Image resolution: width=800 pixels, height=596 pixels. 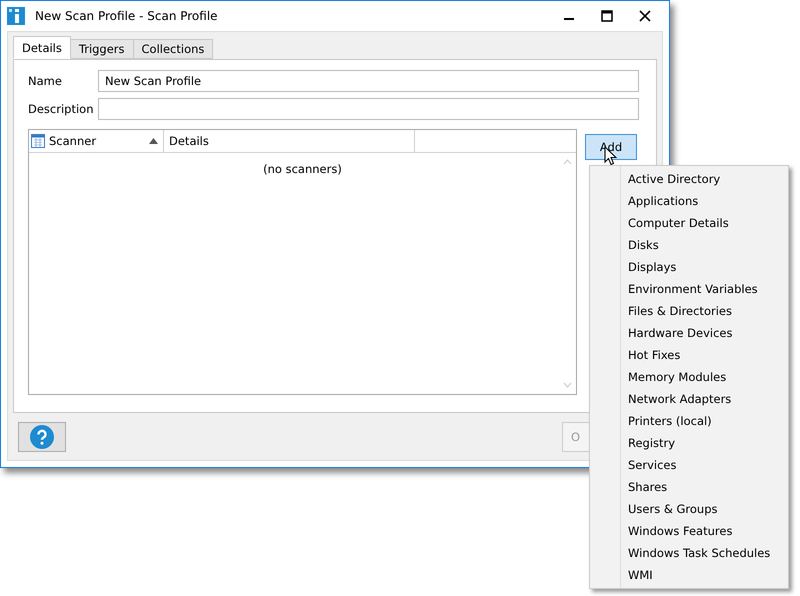 What do you see at coordinates (126, 16) in the screenshot?
I see `window-title: New Scan Profile - Scan Profile` at bounding box center [126, 16].